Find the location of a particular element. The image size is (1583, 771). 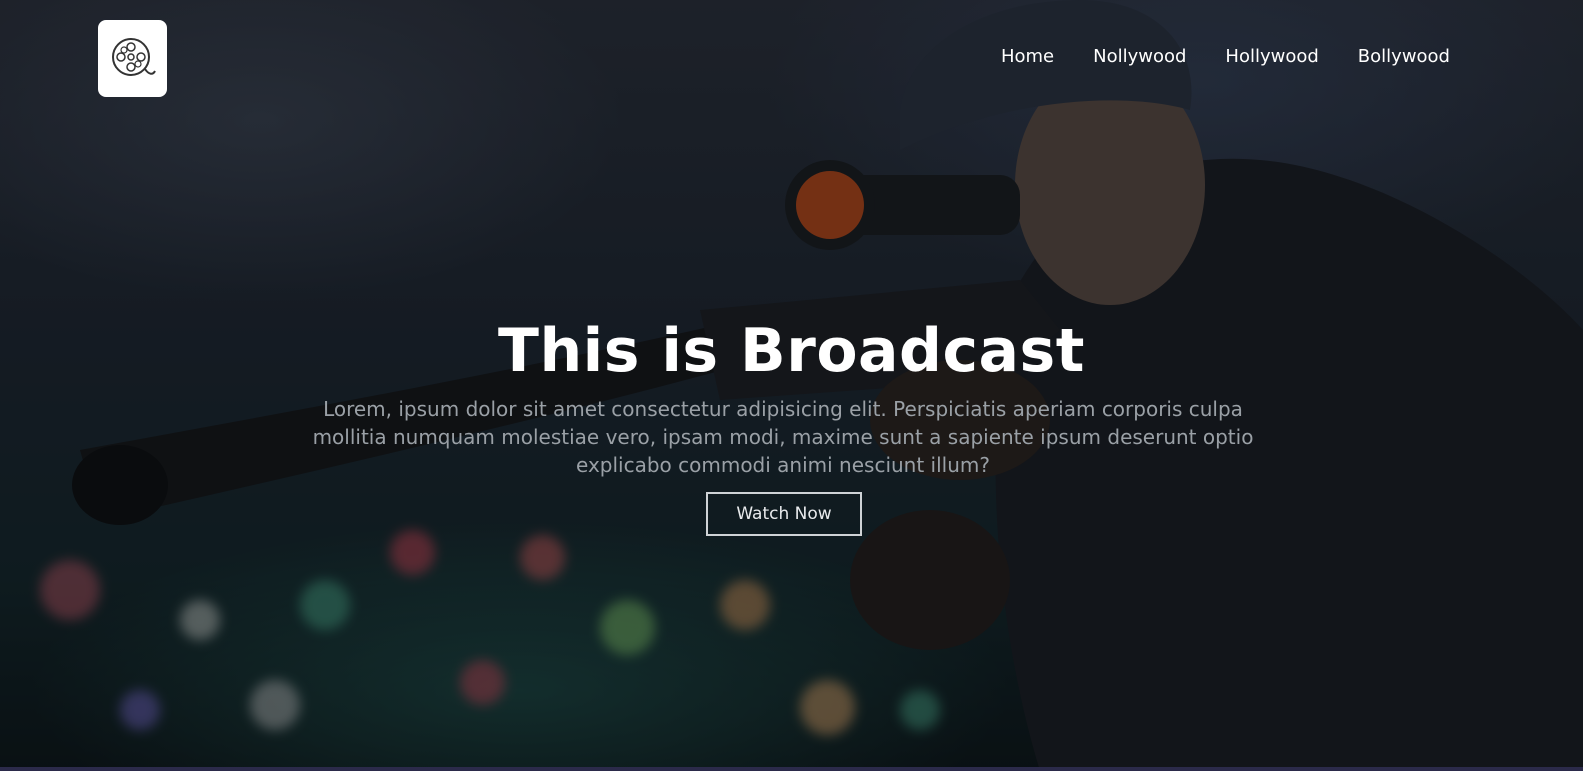

hero-title: This is Broadcast is located at coordinates (791, 351).